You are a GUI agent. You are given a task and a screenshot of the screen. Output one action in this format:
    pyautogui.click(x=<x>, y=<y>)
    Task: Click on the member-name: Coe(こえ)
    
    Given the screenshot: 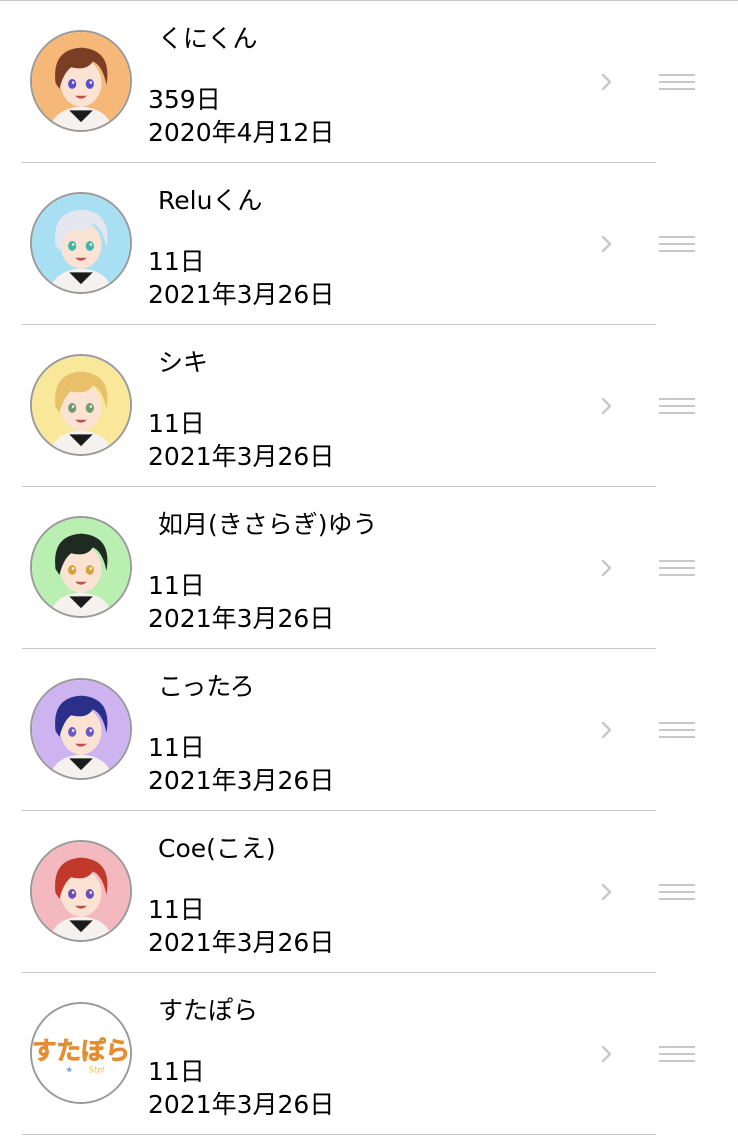 What is the action you would take?
    pyautogui.click(x=217, y=848)
    